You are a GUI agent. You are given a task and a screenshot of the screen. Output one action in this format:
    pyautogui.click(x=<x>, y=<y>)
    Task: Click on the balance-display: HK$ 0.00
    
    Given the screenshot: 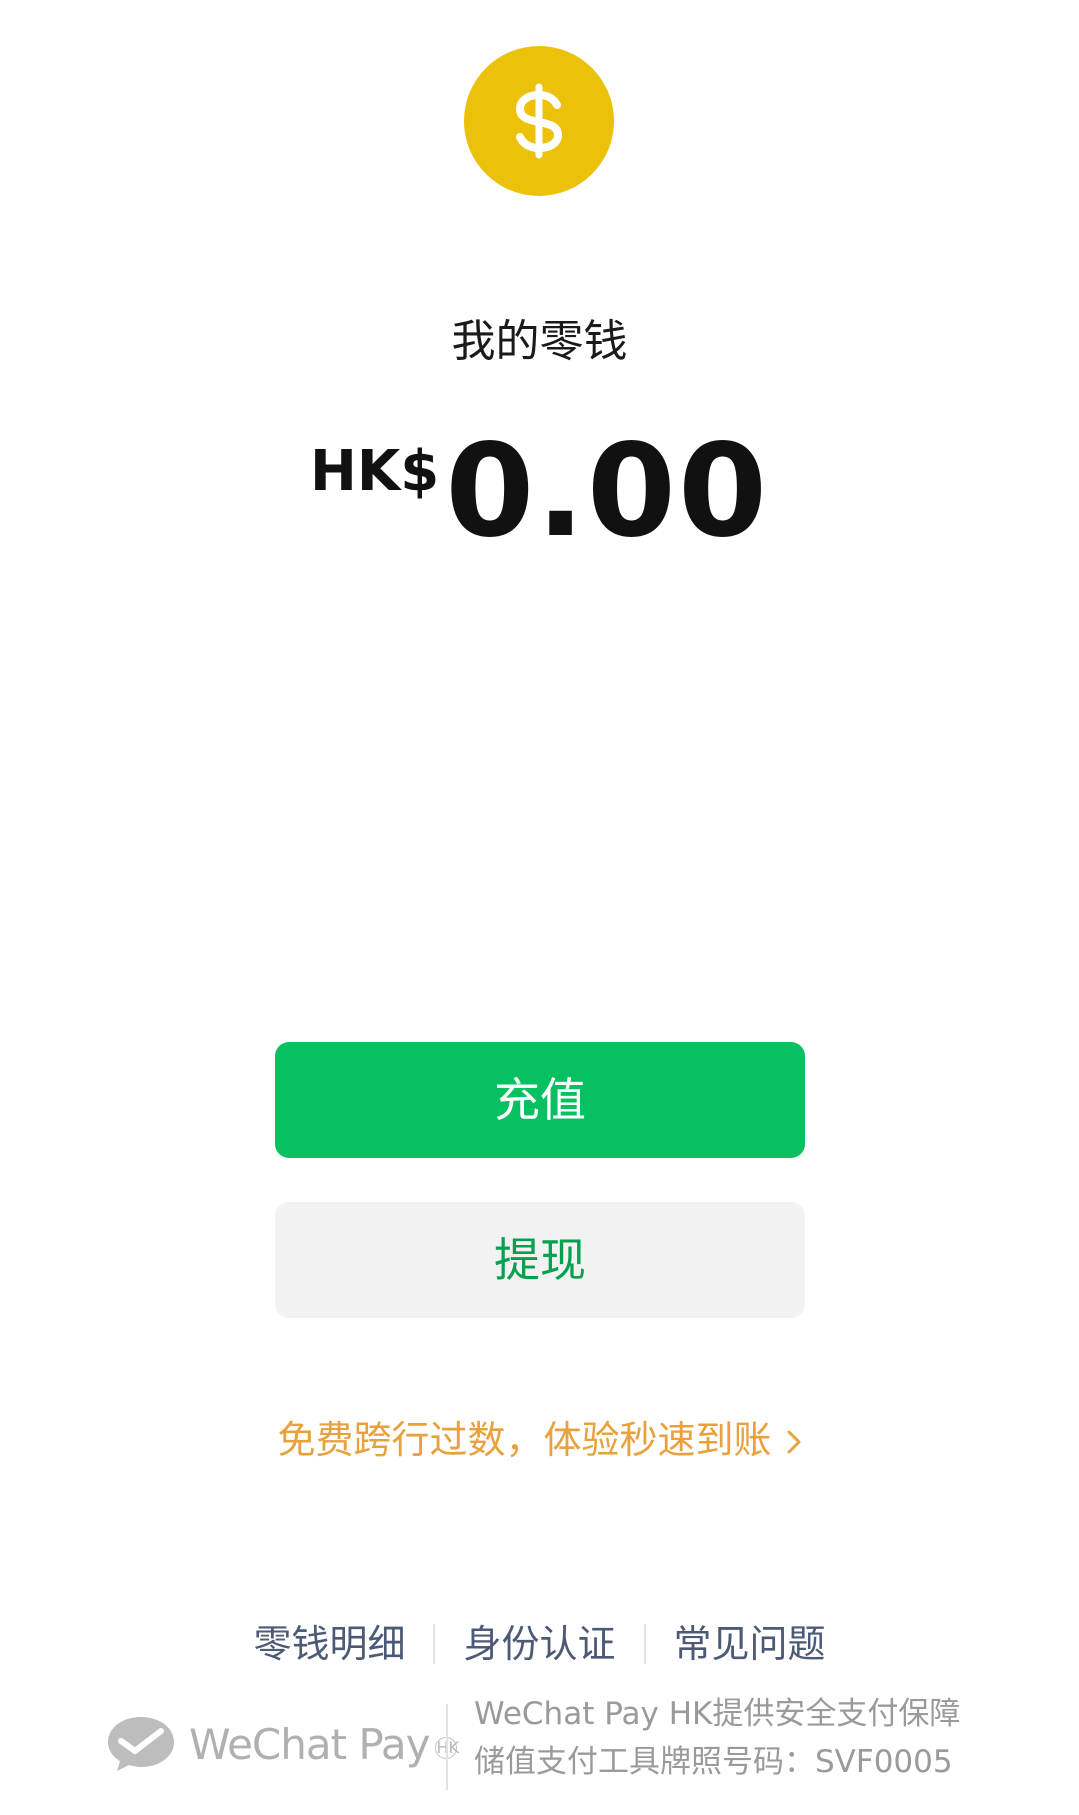 What is the action you would take?
    pyautogui.click(x=539, y=493)
    